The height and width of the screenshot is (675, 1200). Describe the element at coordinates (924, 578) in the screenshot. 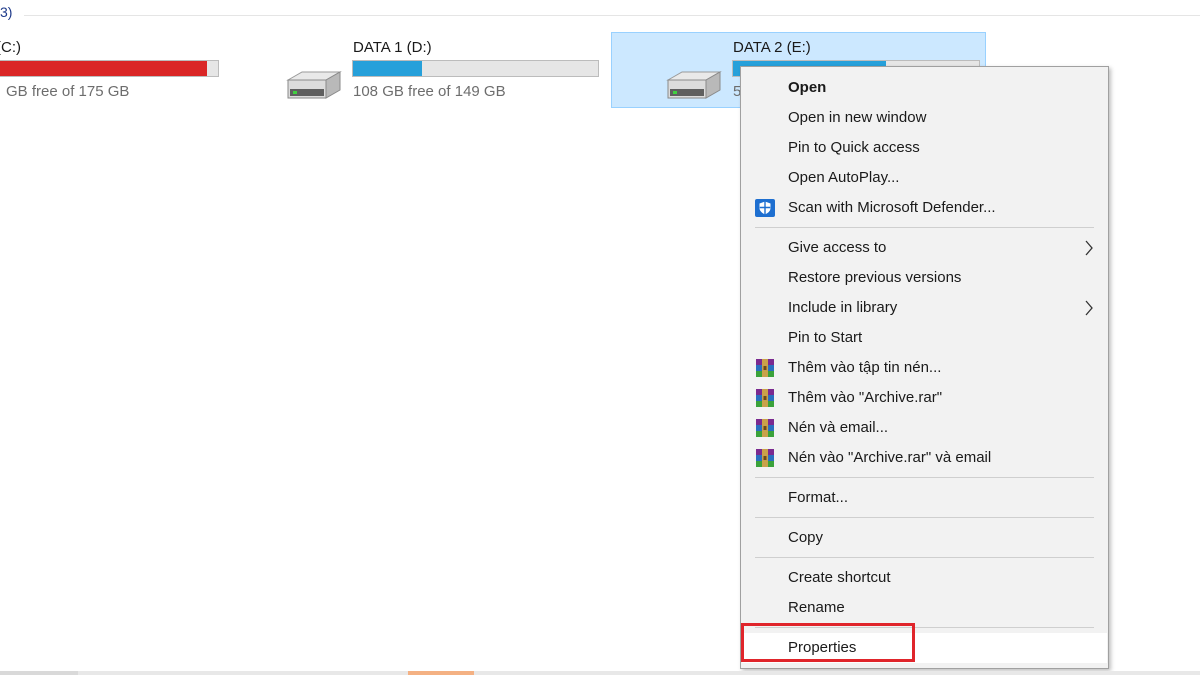

I see `menu-item-create-shortcut: Create shortcut` at that location.